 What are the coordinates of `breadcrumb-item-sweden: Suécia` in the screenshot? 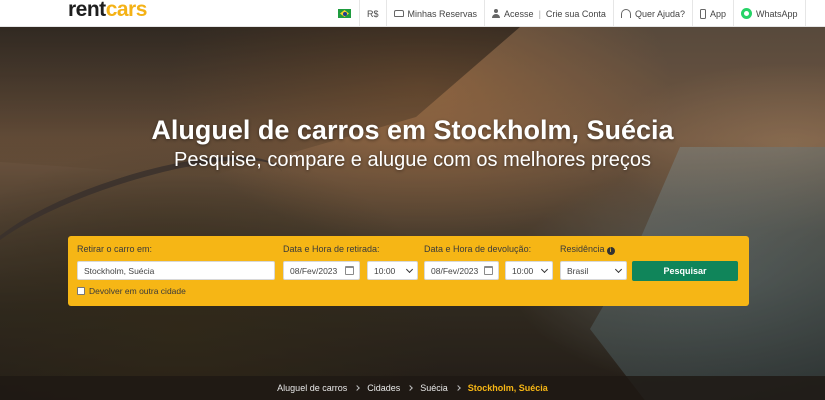 It's located at (434, 388).